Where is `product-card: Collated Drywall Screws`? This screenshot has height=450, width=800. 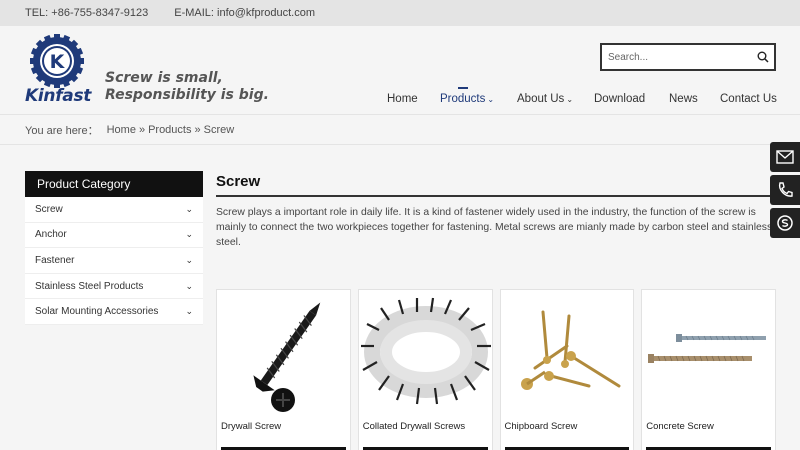
product-card: Collated Drywall Screws is located at coordinates (425, 369).